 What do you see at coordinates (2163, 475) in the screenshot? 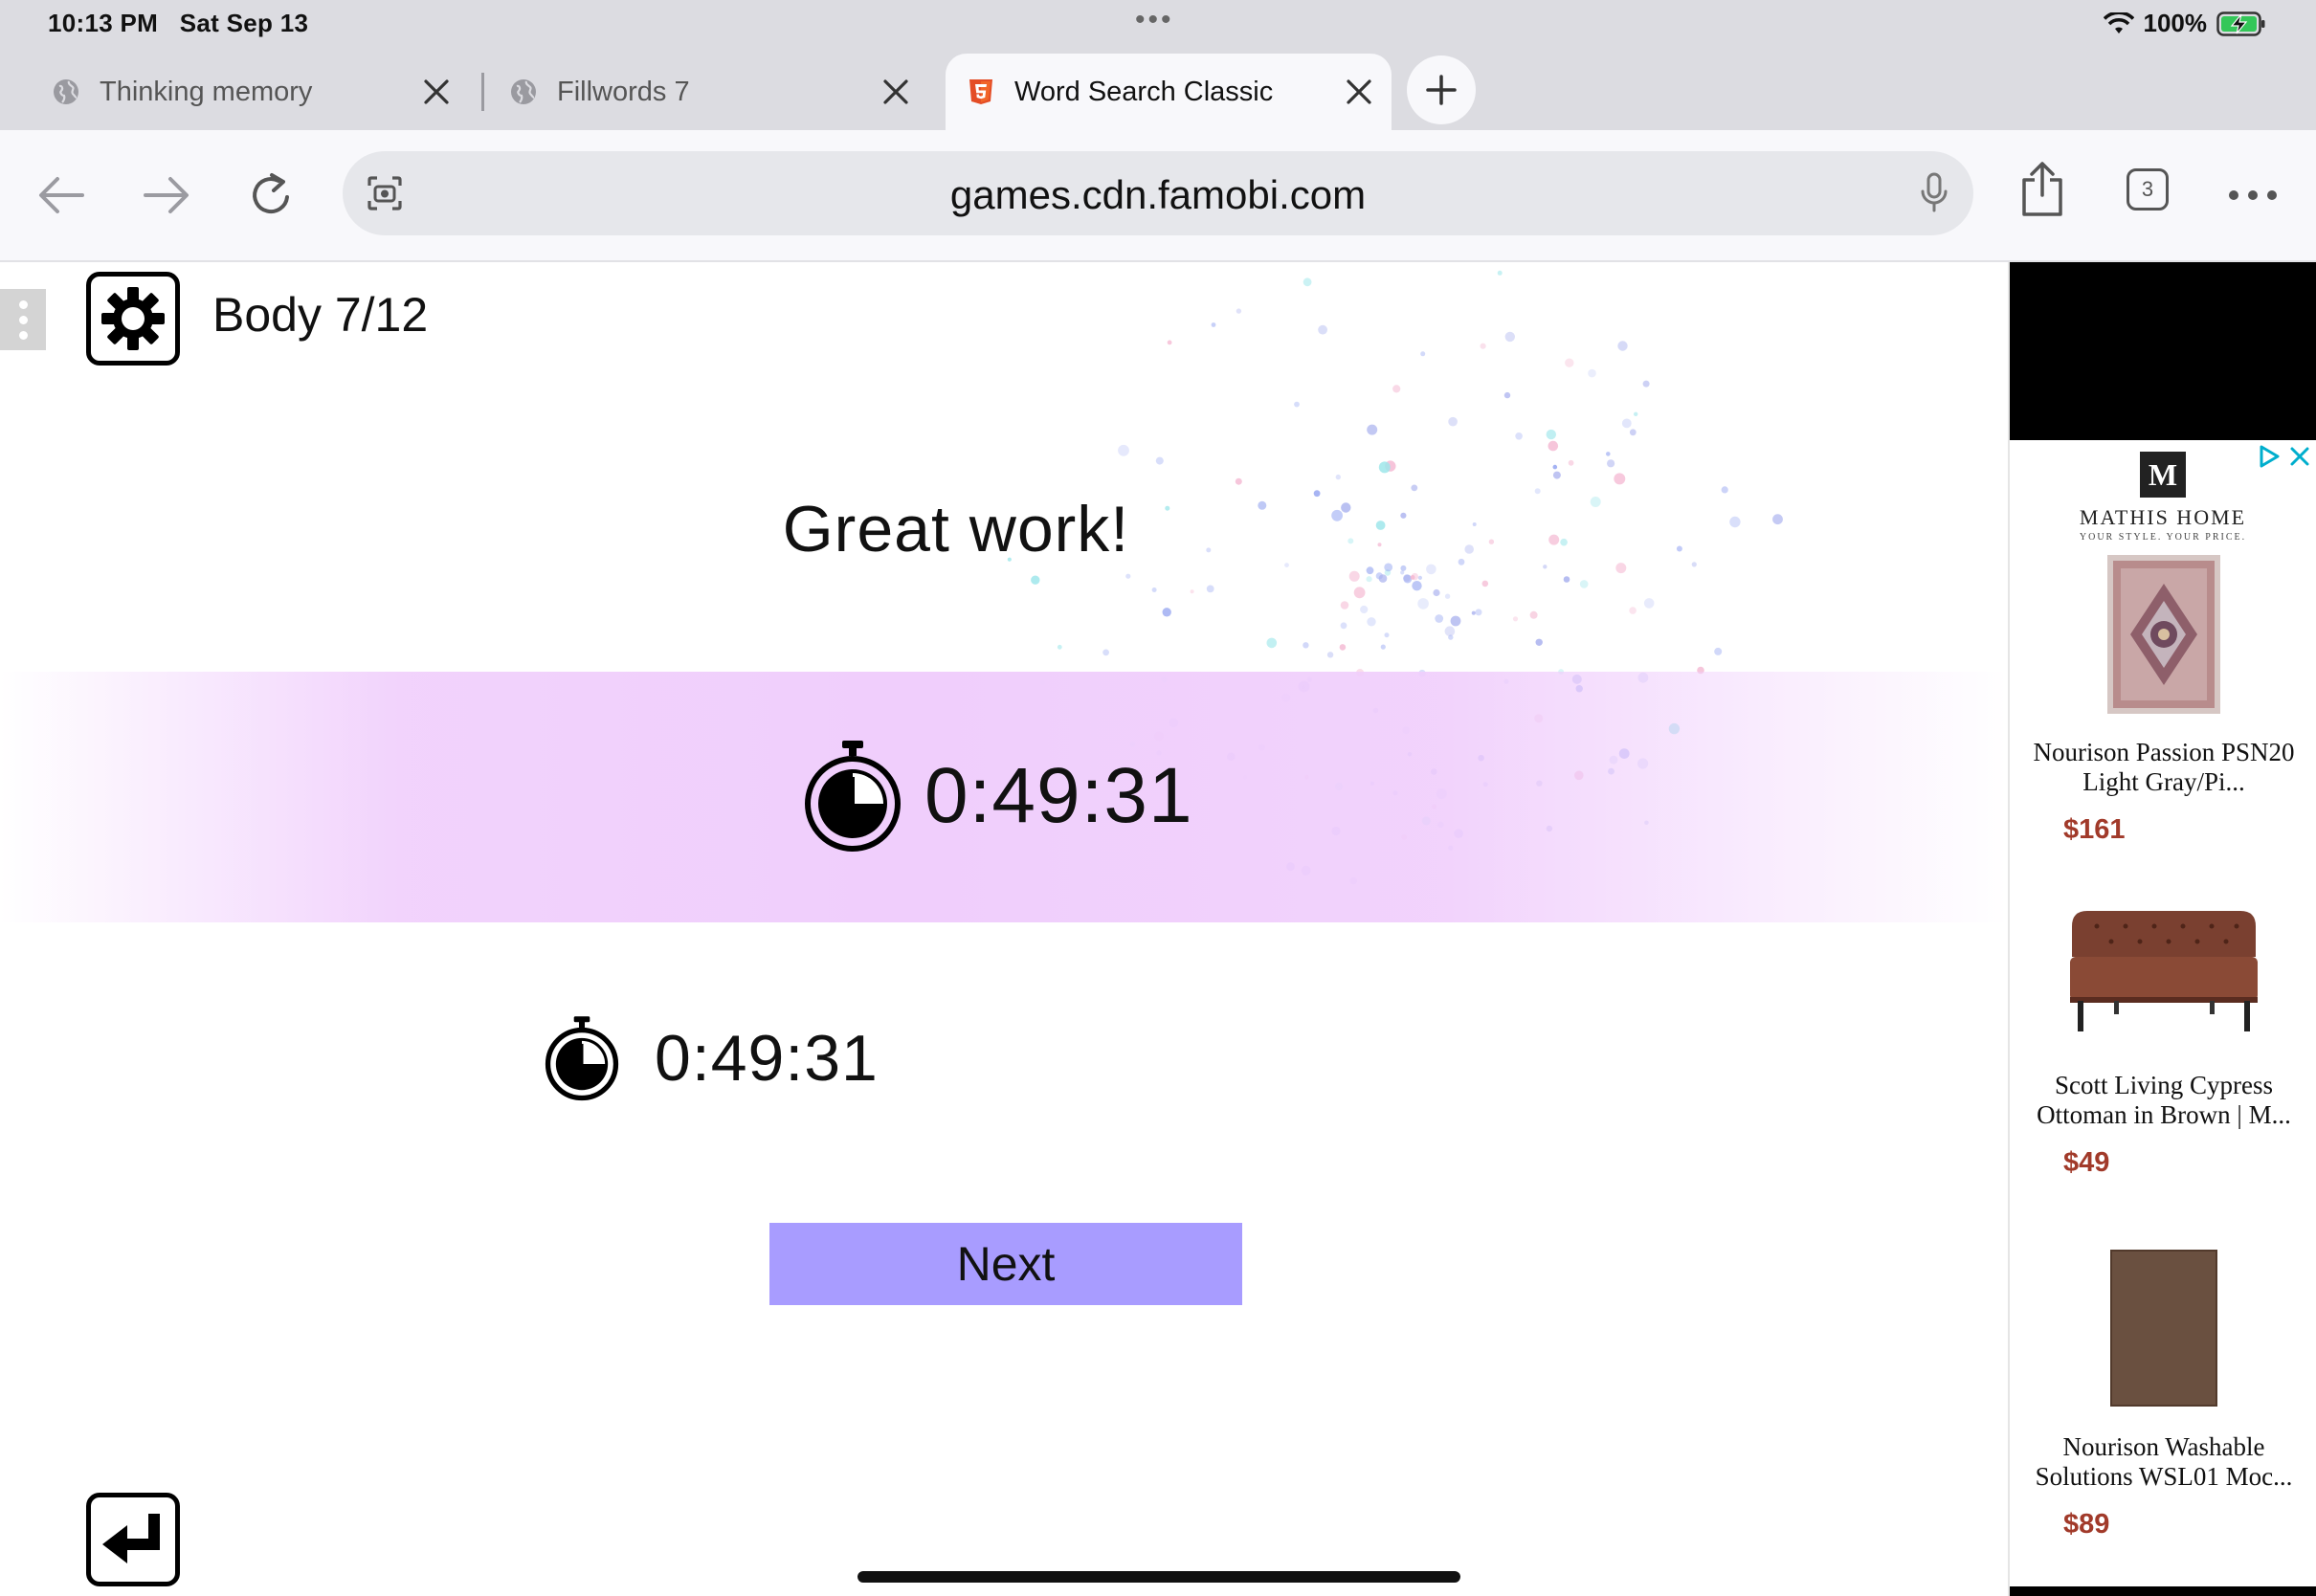
I see `brand-monogram: M` at bounding box center [2163, 475].